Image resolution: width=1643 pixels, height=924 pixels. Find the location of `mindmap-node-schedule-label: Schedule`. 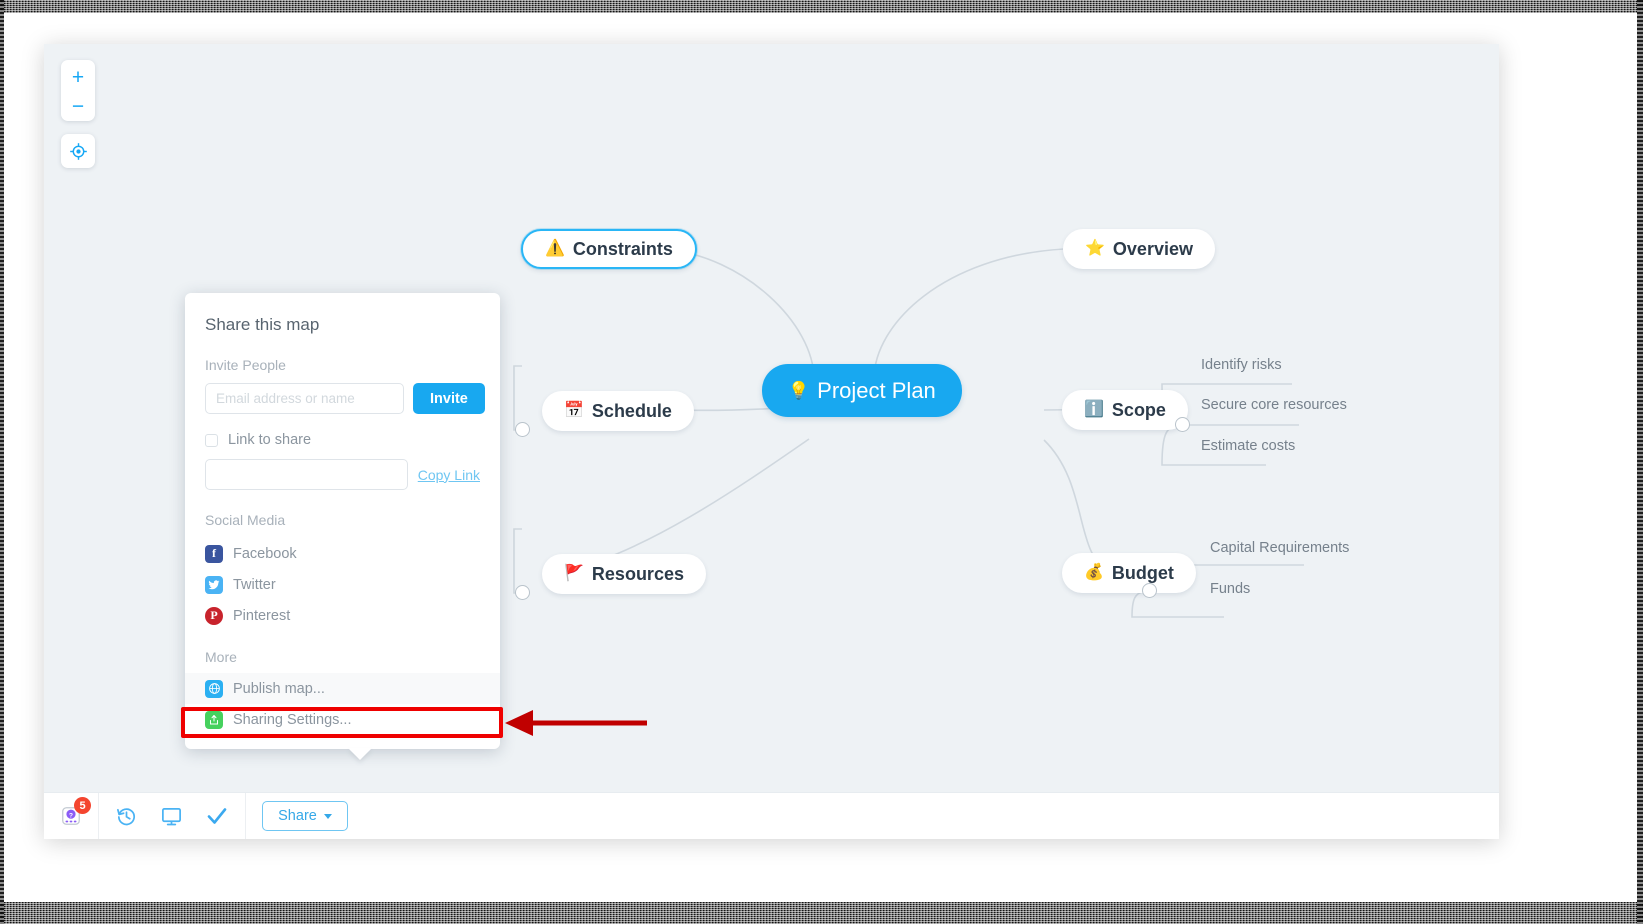

mindmap-node-schedule-label: Schedule is located at coordinates (631, 410).